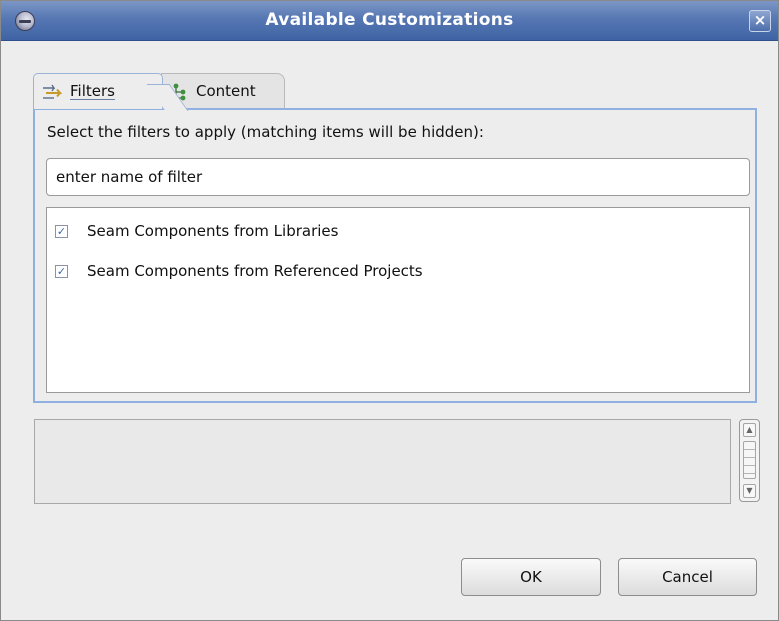  What do you see at coordinates (61, 271) in the screenshot?
I see `checkbox-referenced-projects: ✓` at bounding box center [61, 271].